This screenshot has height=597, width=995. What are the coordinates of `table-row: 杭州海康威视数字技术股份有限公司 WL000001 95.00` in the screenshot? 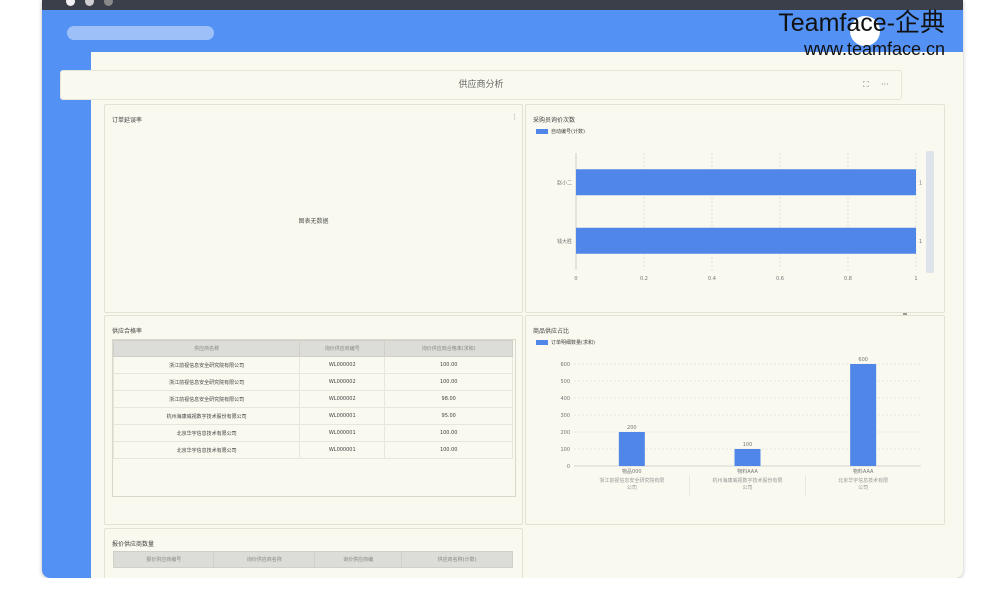 It's located at (312, 416).